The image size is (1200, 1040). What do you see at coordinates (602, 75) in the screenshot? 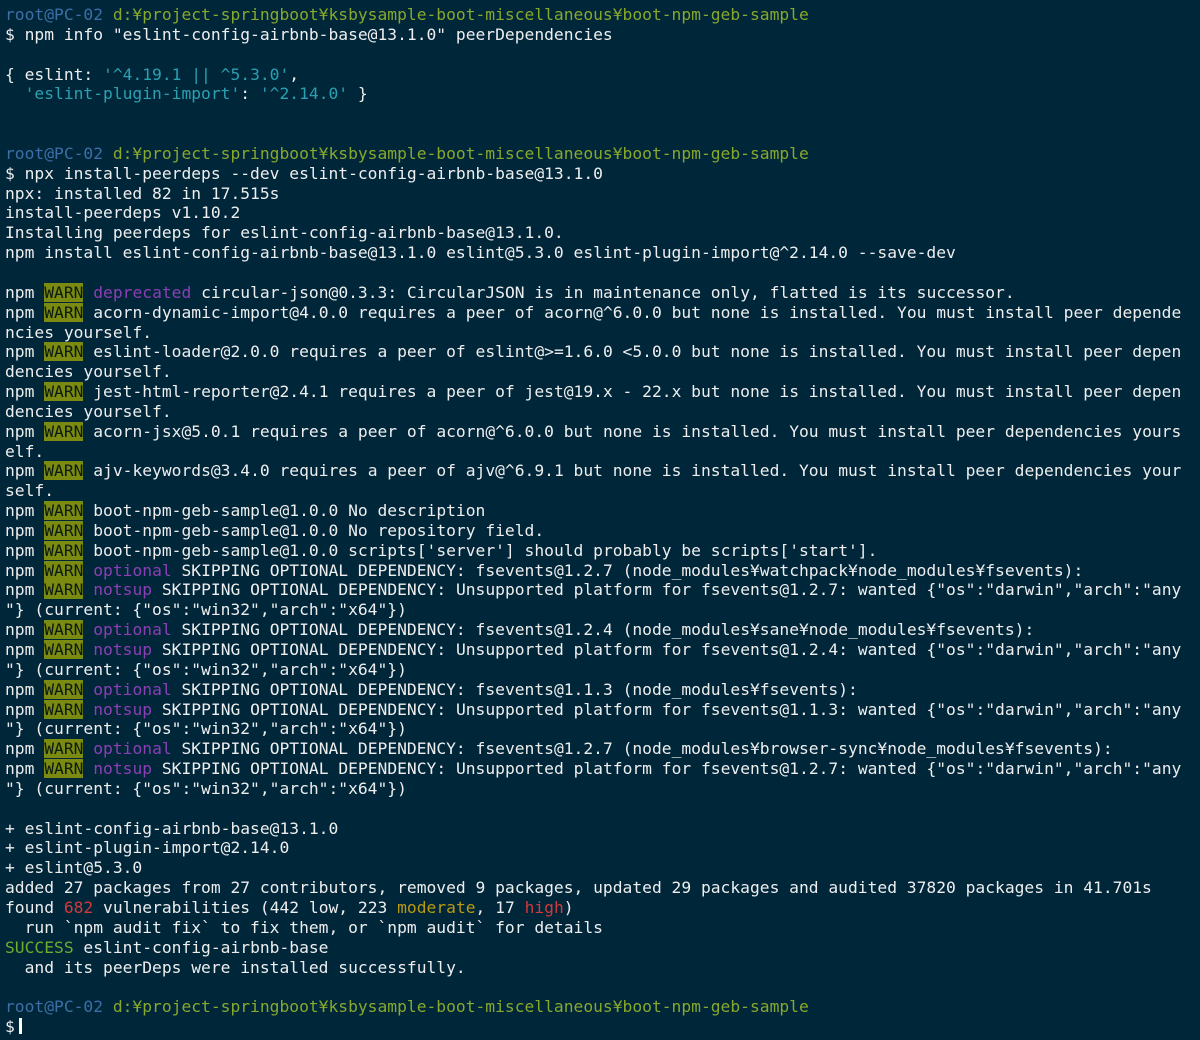
I see `terminal-line: { eslint: '^4.19.1 || ^5.3.0',` at bounding box center [602, 75].